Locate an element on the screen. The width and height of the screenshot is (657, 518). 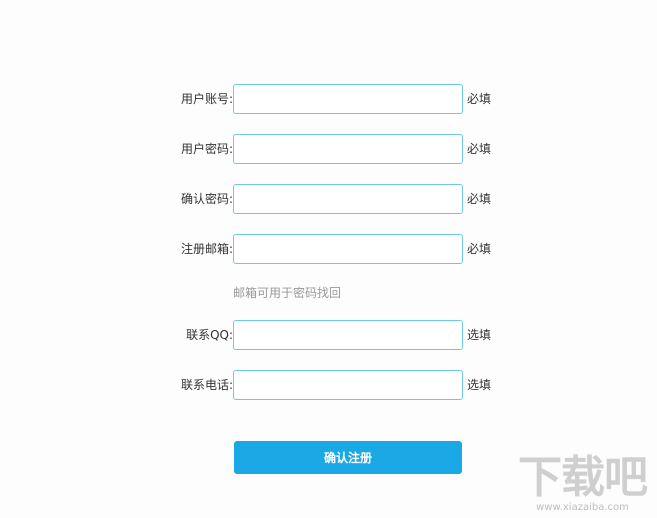
watermark-url-text: www.xiazaiba.com is located at coordinates (582, 507).